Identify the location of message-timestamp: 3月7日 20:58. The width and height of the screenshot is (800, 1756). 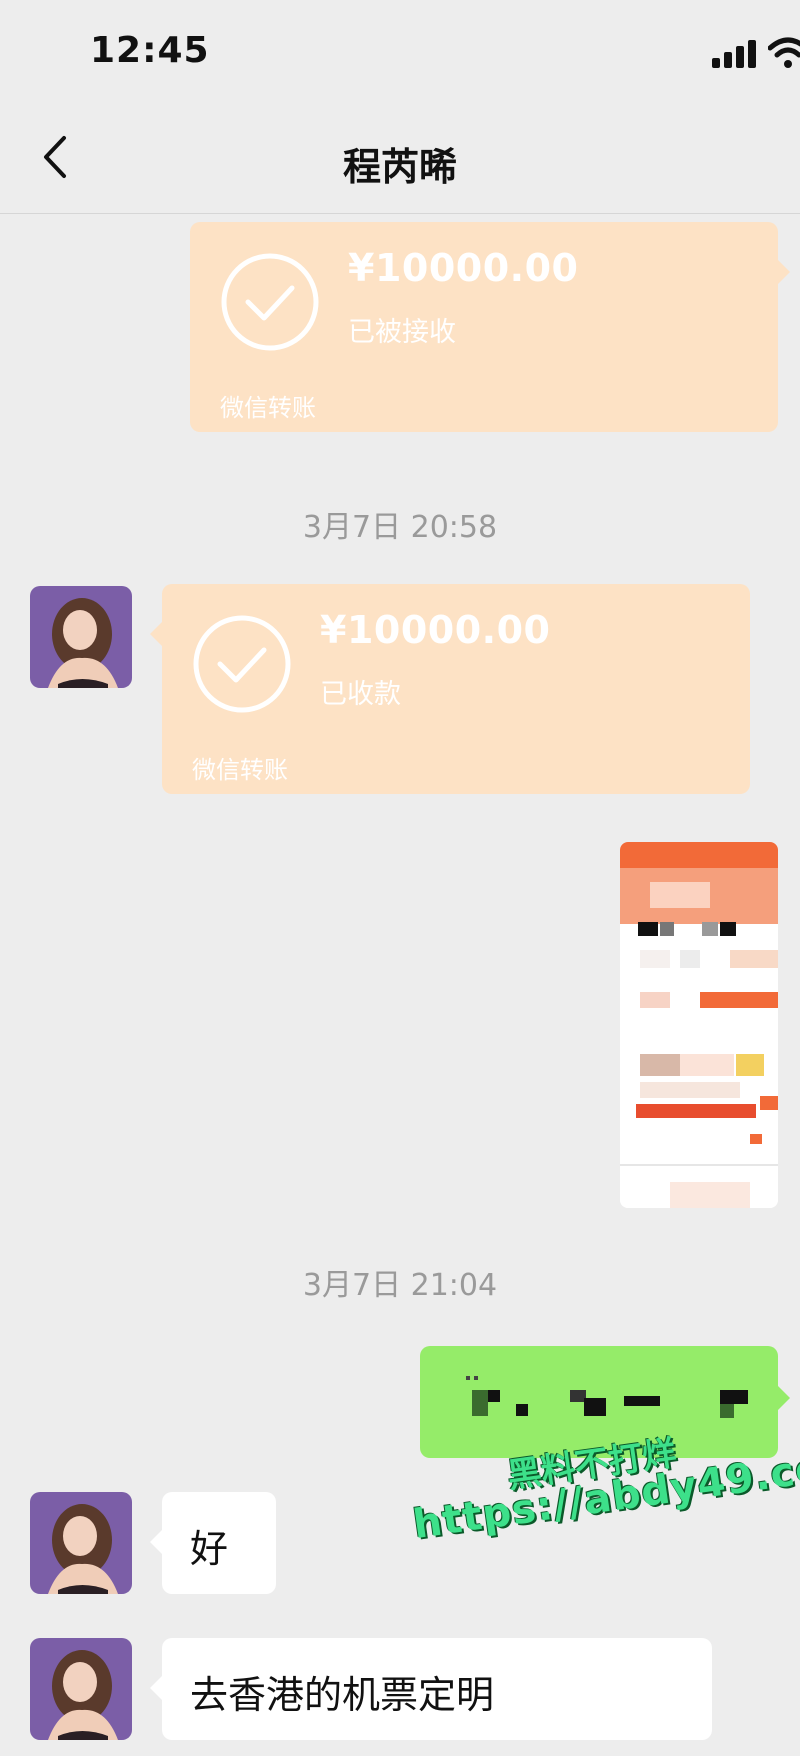
(400, 527).